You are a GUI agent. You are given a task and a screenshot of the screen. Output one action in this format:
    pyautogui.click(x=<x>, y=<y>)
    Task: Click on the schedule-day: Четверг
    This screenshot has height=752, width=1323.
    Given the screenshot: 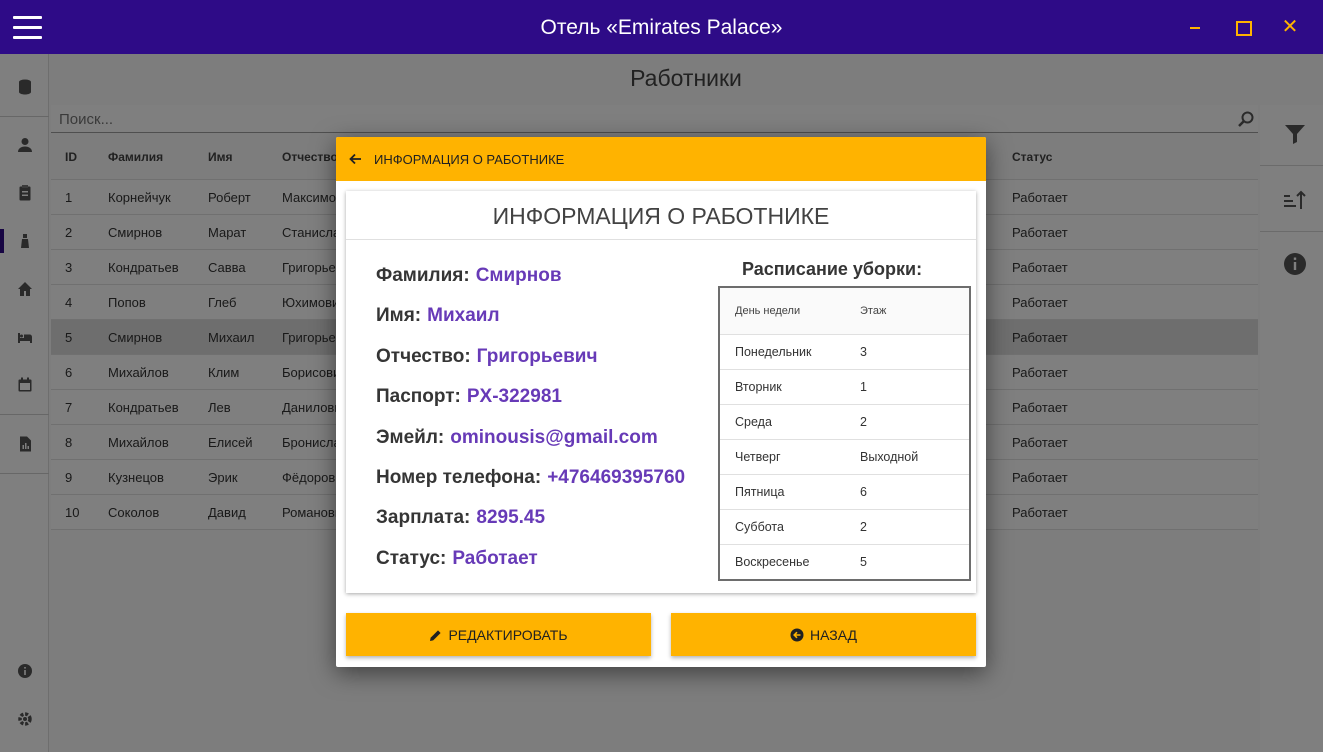 What is the action you would take?
    pyautogui.click(x=758, y=457)
    